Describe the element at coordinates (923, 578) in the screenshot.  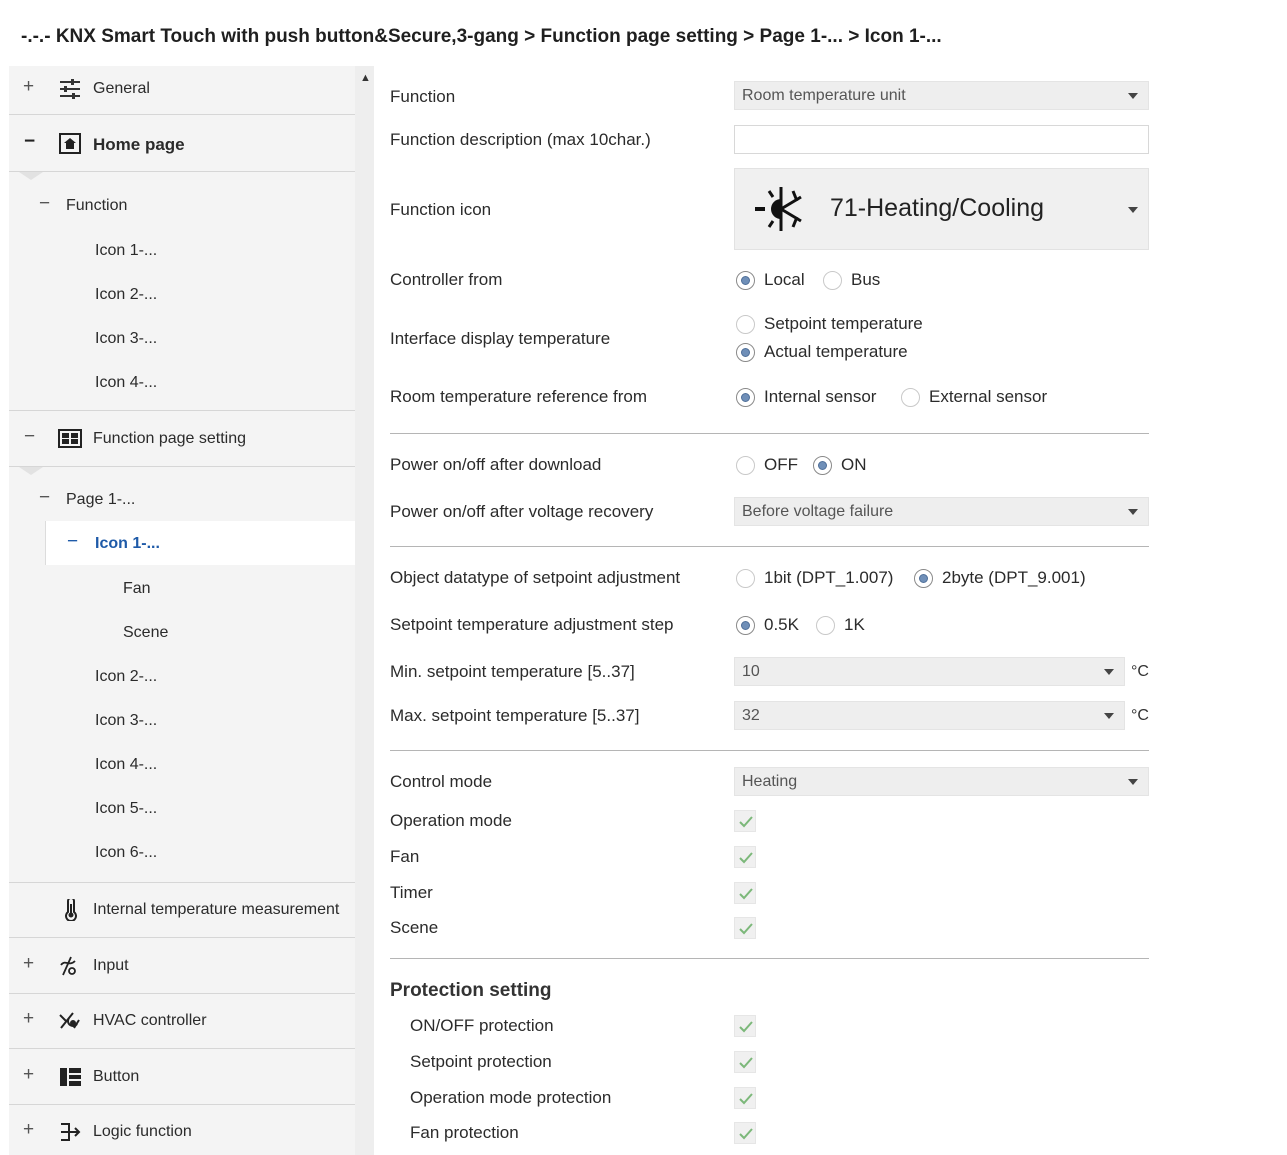
I see `datatype-2byte-radio` at that location.